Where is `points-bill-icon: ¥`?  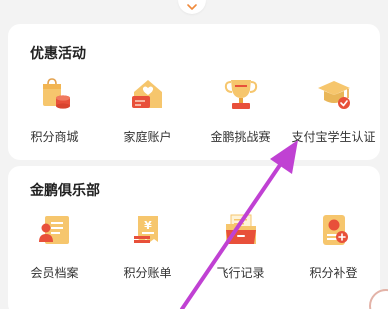 points-bill-icon: ¥ is located at coordinates (146, 229).